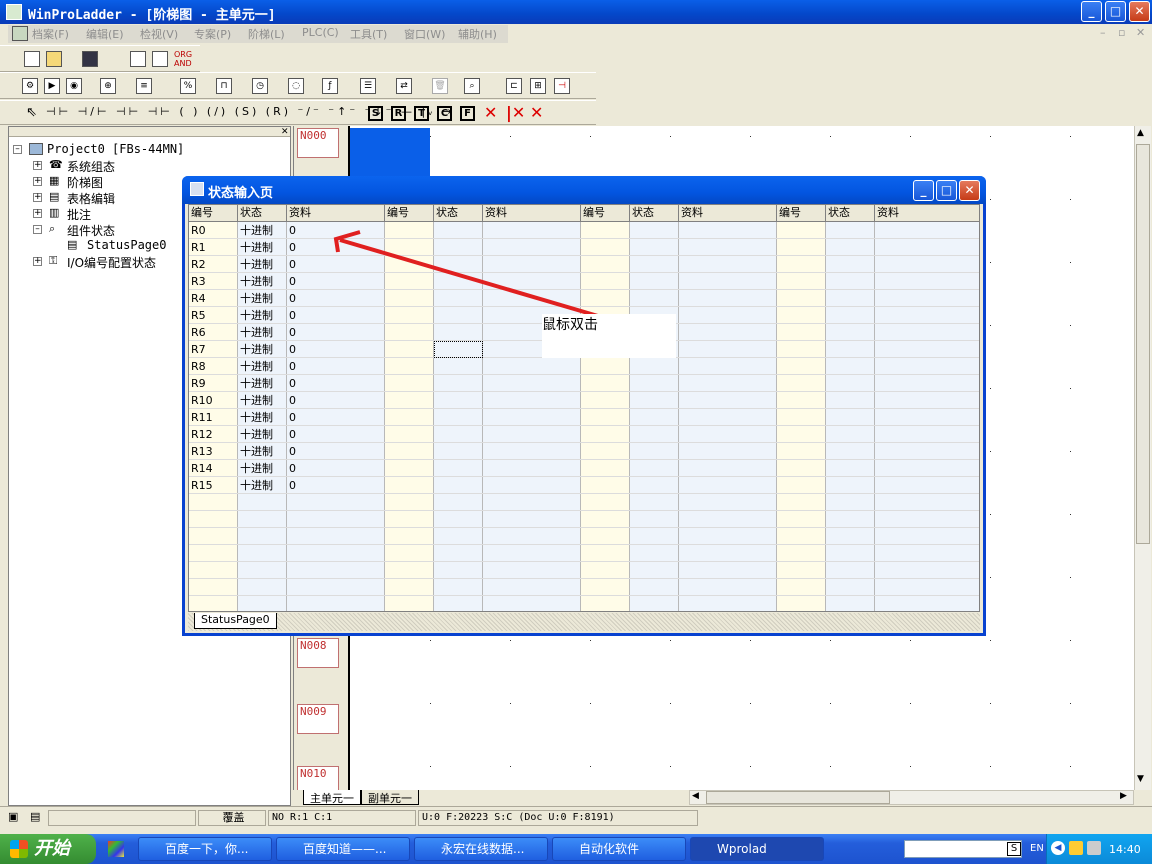  I want to click on set-icon: S, so click(375, 113).